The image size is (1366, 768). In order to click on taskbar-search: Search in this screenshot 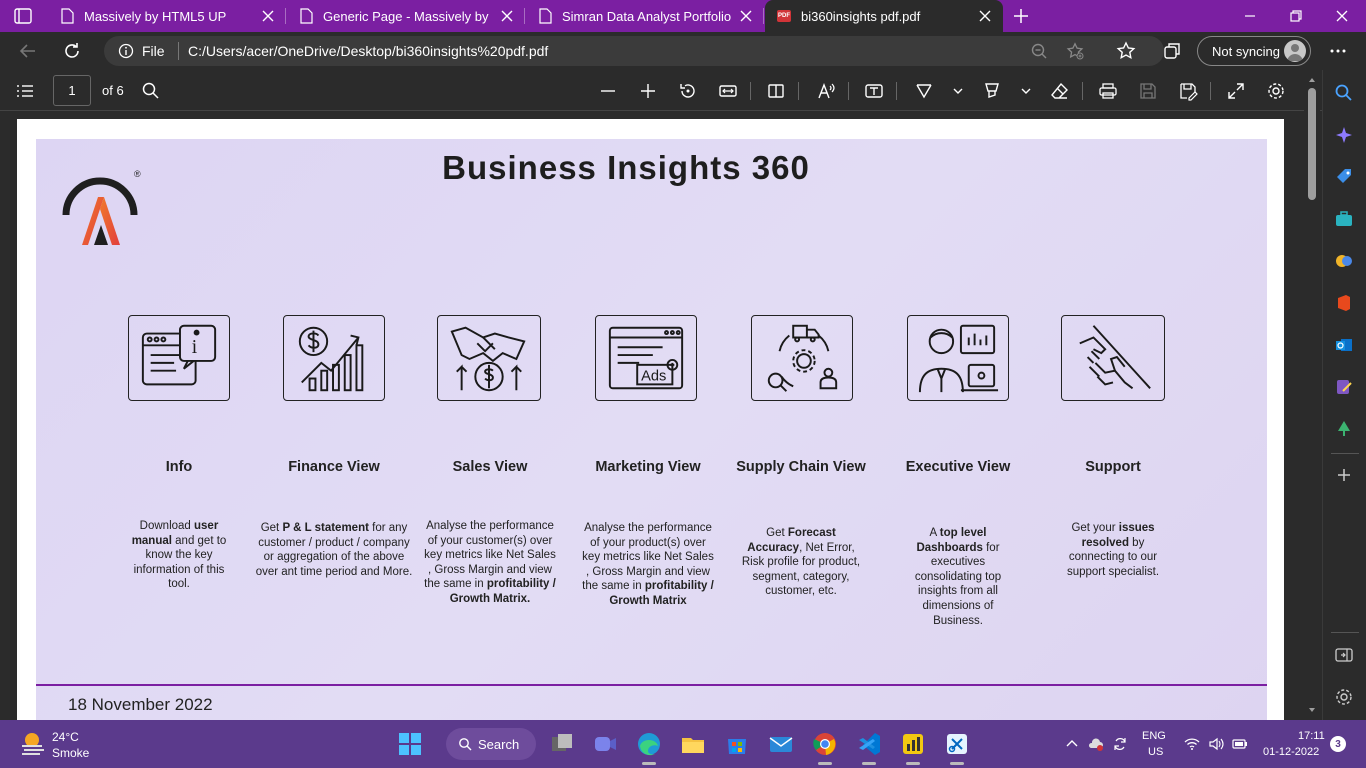, I will do `click(491, 744)`.